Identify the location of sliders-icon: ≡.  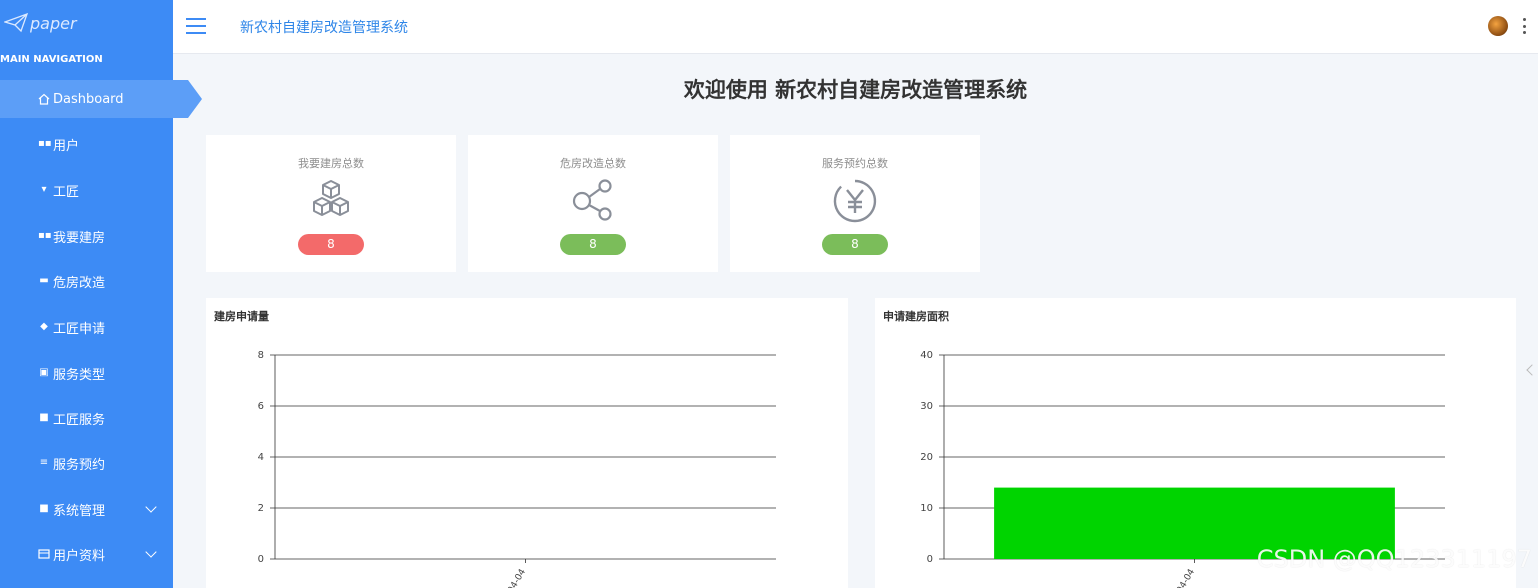
(44, 462).